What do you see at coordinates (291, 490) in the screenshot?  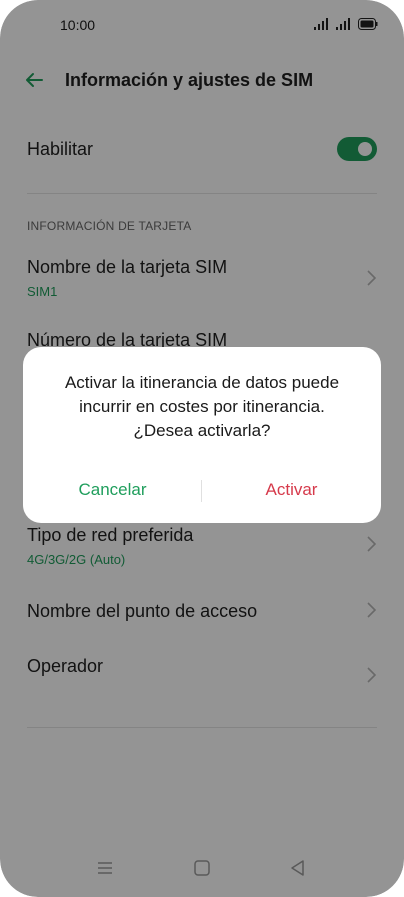 I see `activate-button: Activar` at bounding box center [291, 490].